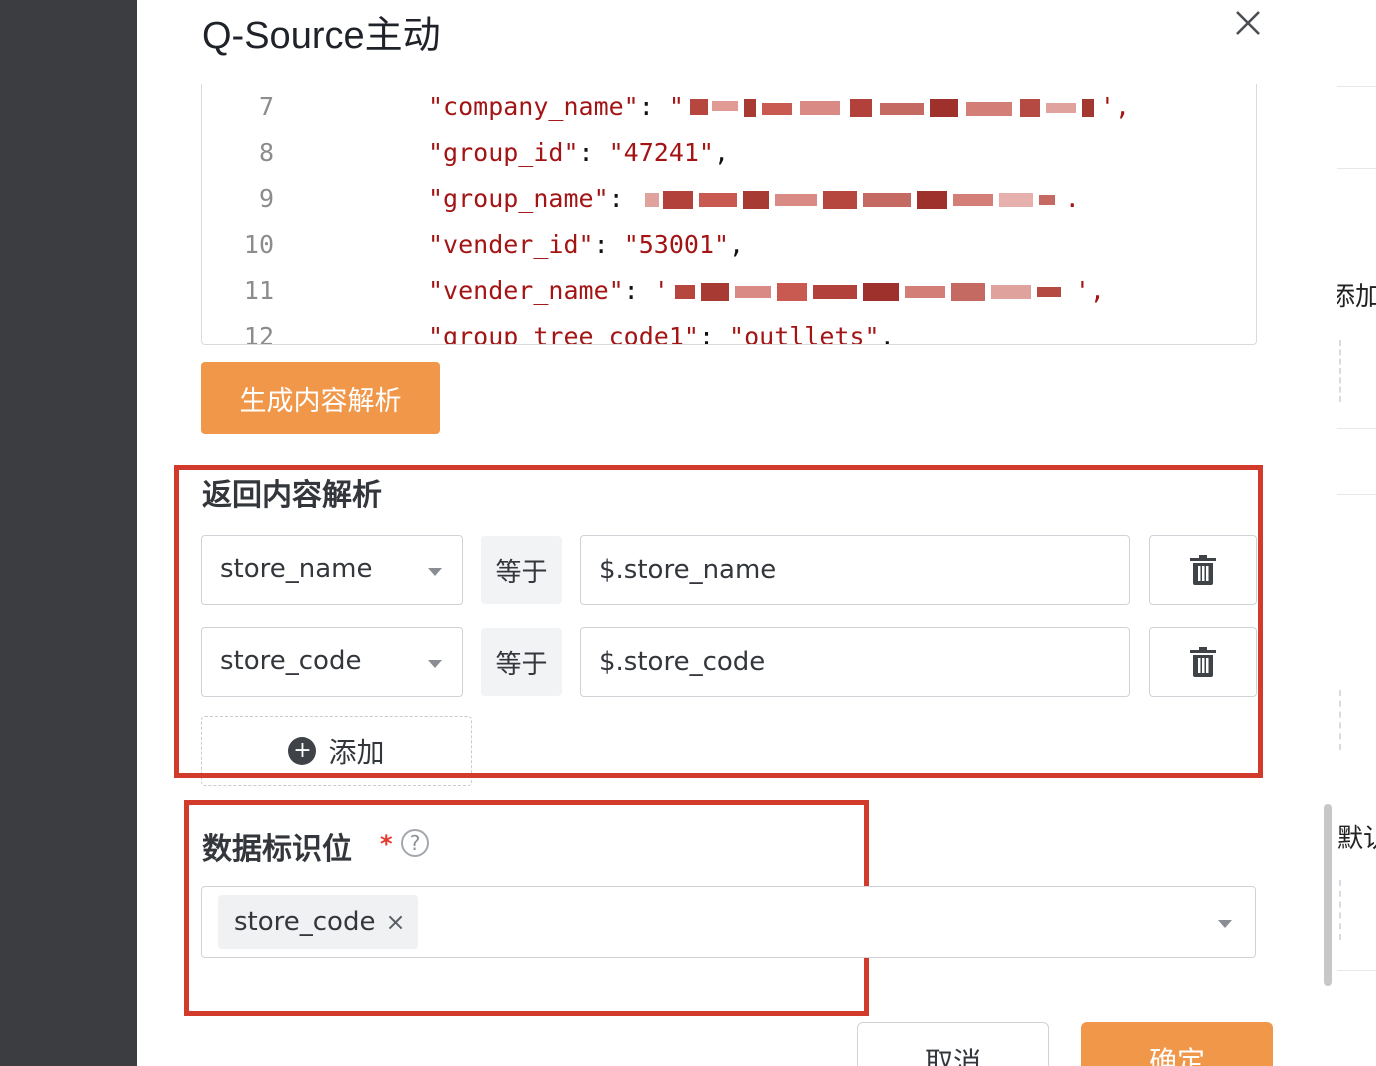 Image resolution: width=1376 pixels, height=1066 pixels. I want to click on code-content: "group_tree_code1": "outllets",, so click(661, 333).